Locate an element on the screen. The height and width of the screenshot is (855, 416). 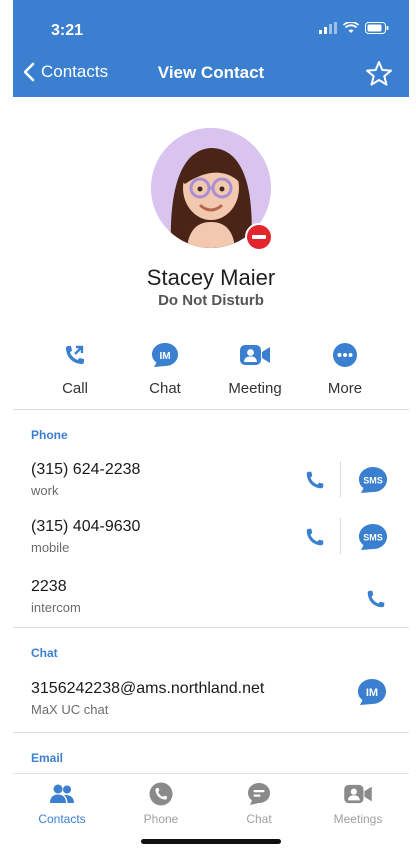
chat-section-label: Chat is located at coordinates (44, 653).